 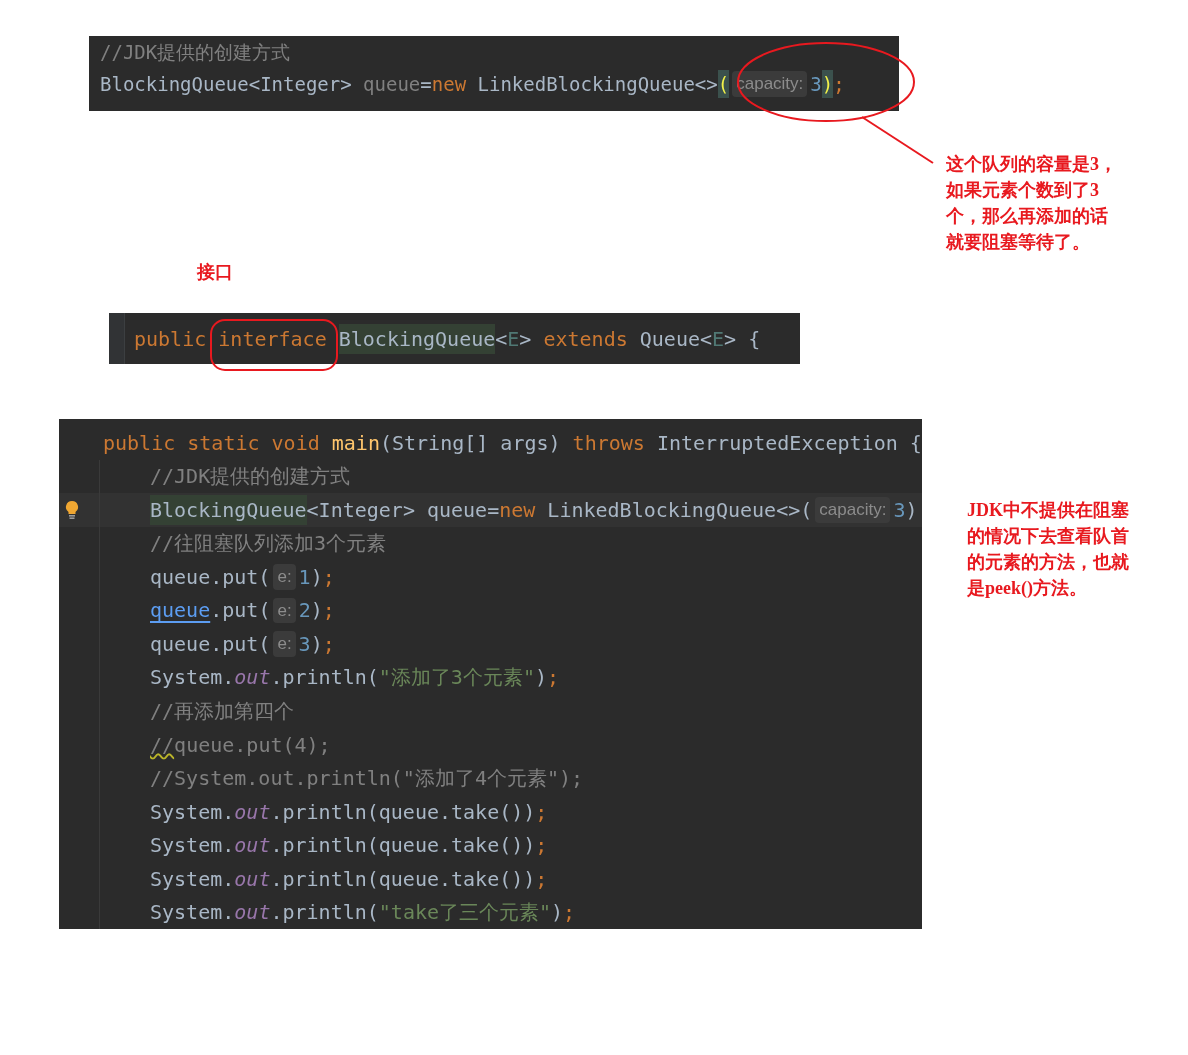 I want to click on annotation-line: 个，那么再添加的话, so click(x=1027, y=216).